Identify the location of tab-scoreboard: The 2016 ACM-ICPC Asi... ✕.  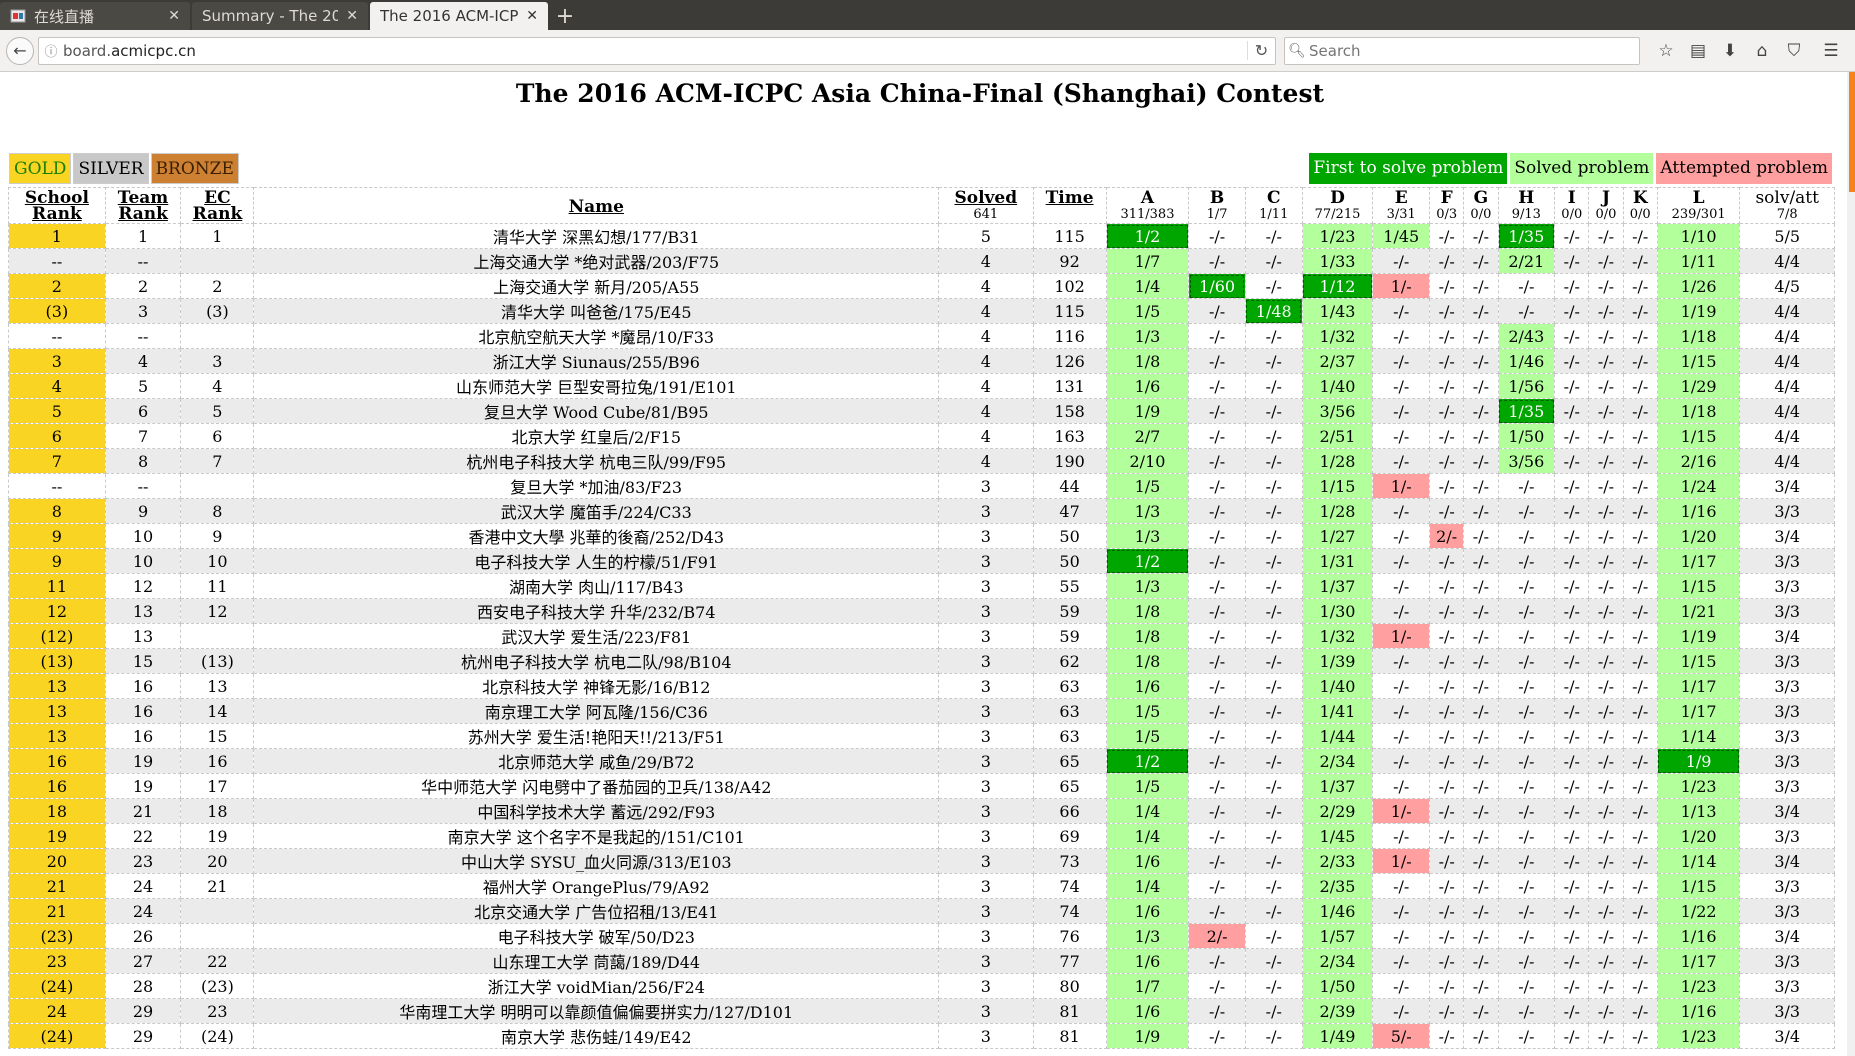
(459, 16).